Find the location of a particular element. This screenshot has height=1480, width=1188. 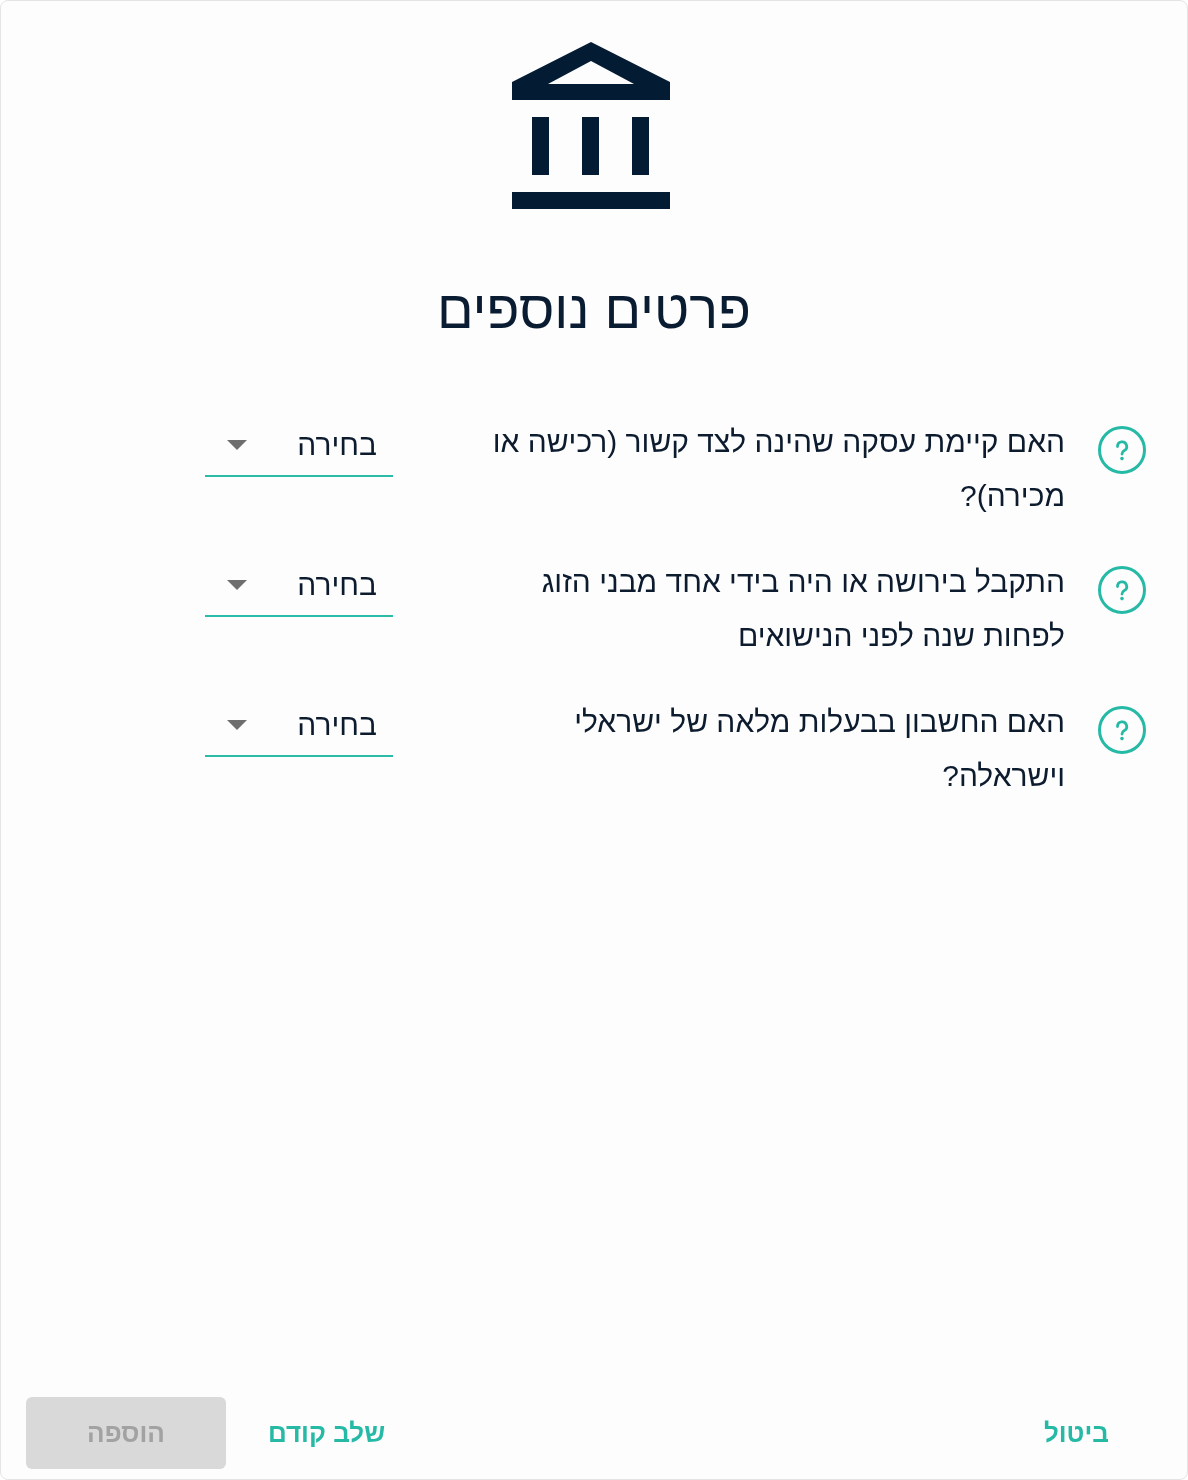

dialog-title: פרטים נוספים is located at coordinates (594, 309).